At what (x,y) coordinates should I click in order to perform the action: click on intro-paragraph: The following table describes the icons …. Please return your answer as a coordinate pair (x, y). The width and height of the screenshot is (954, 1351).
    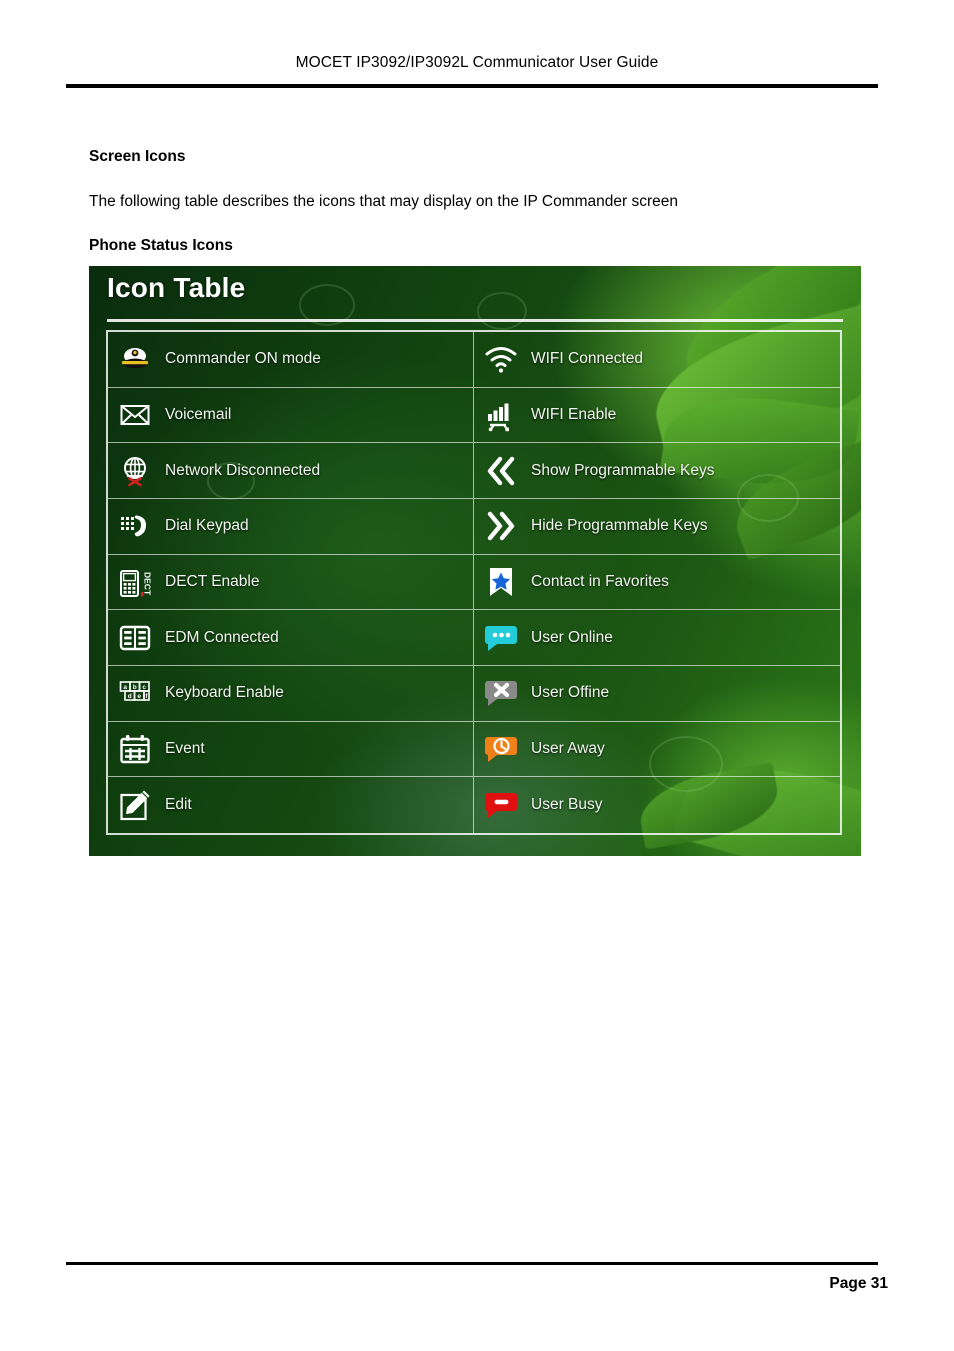
    Looking at the image, I should click on (384, 201).